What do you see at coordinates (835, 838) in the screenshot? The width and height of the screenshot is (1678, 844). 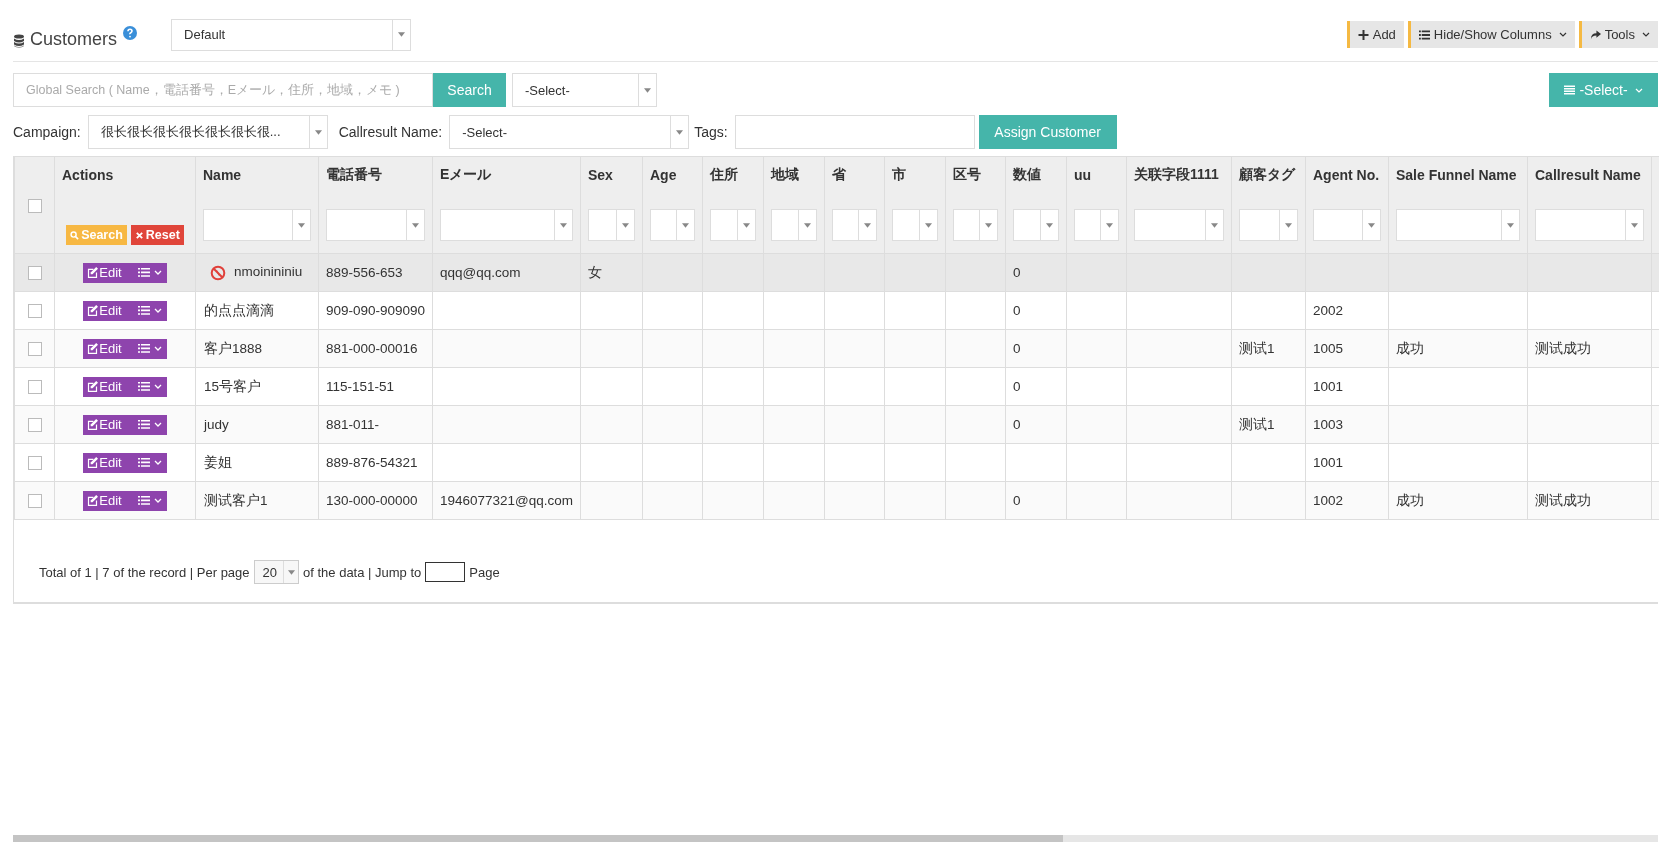 I see `horizontal-scrollbar` at bounding box center [835, 838].